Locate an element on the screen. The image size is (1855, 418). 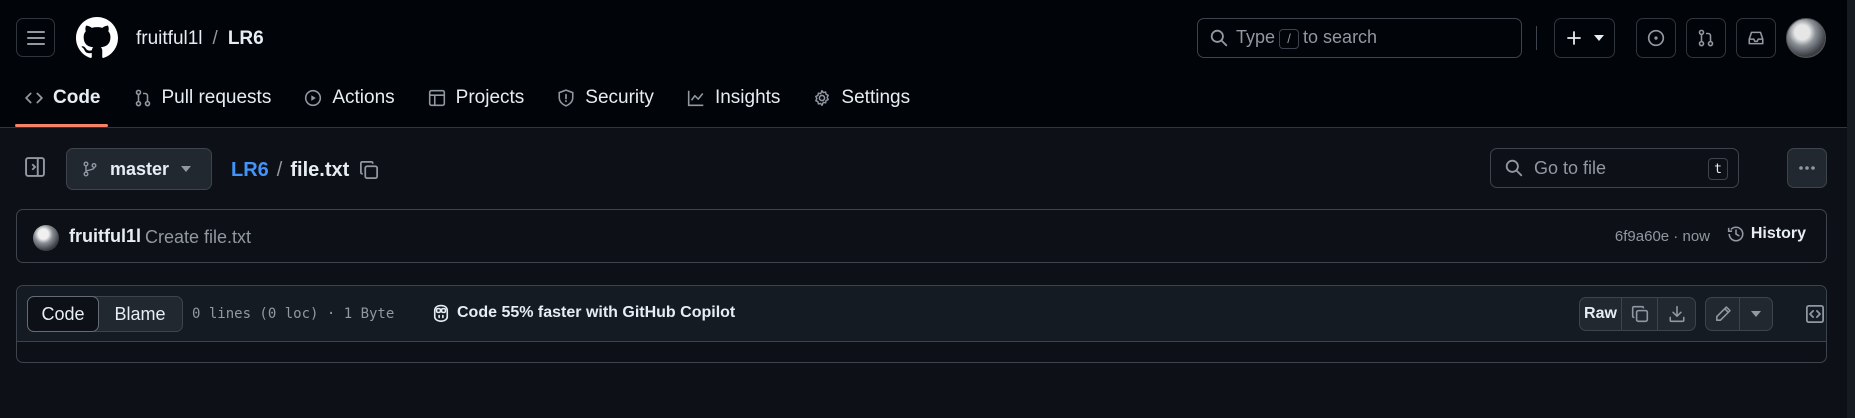
go-to-file-placeholder: Go to file is located at coordinates (1570, 167).